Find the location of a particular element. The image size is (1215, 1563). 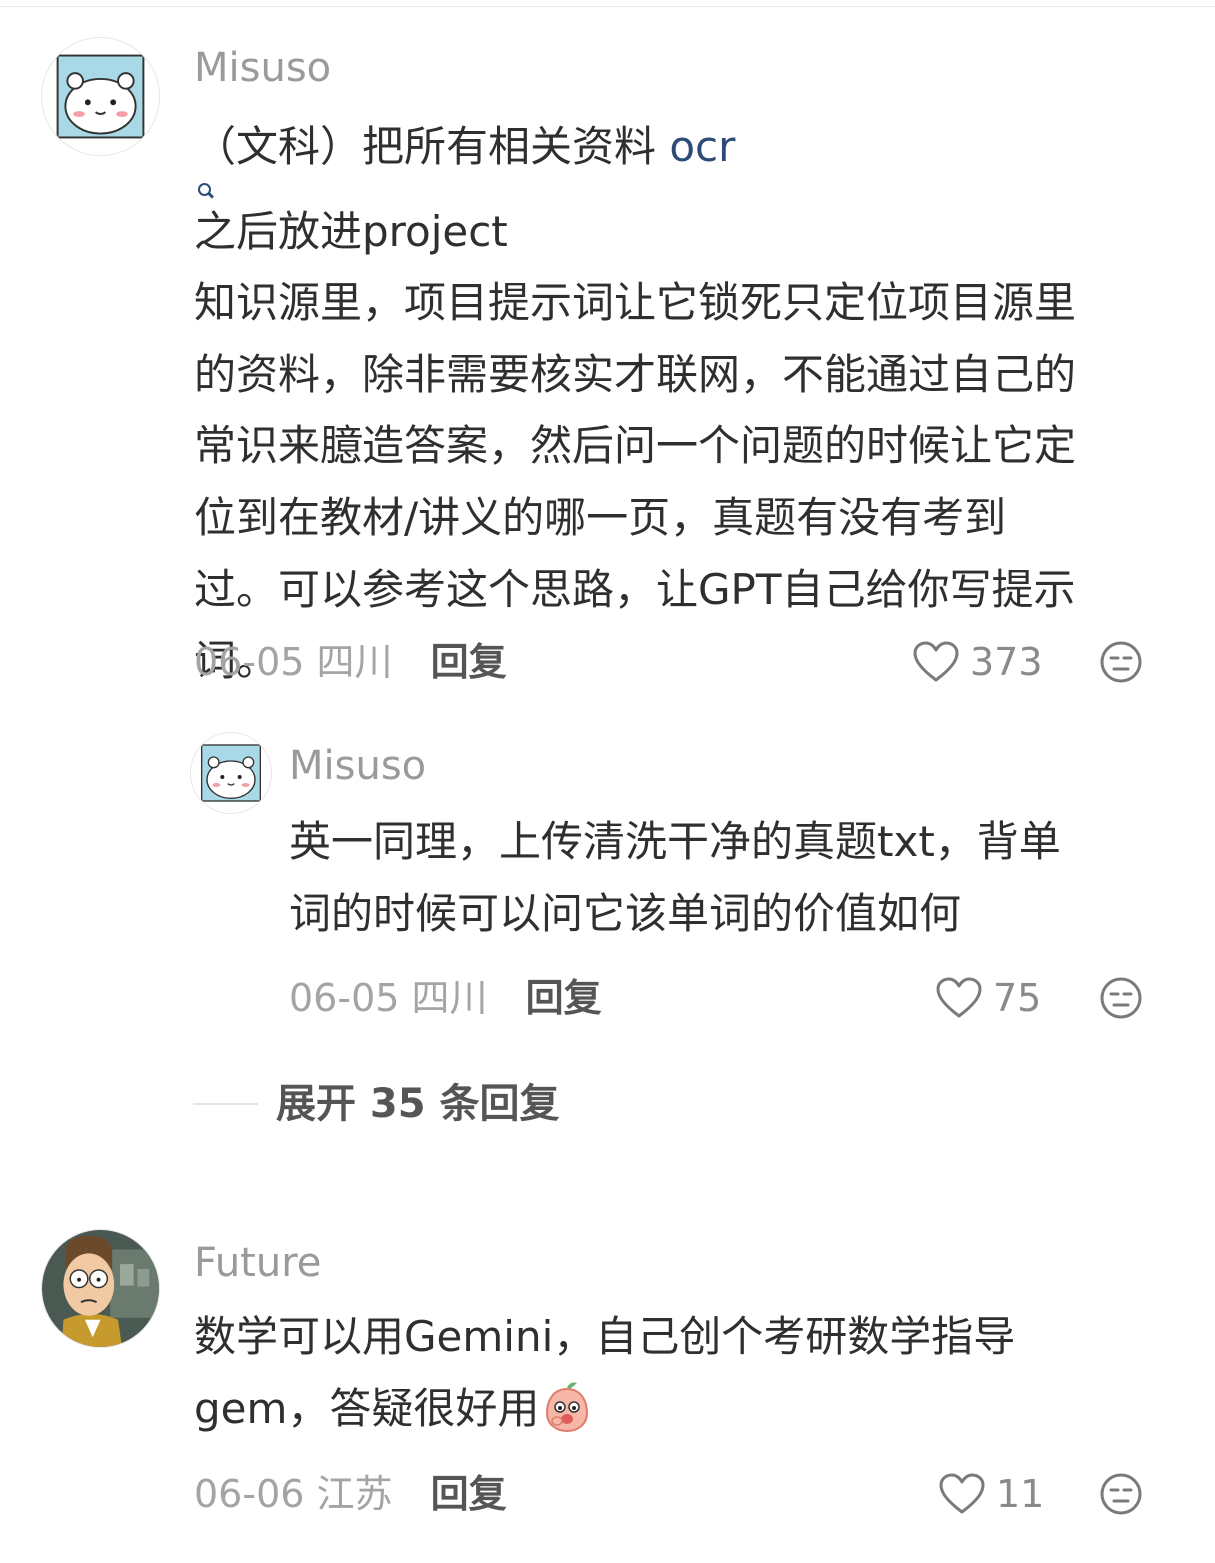

username: Future is located at coordinates (257, 1263).